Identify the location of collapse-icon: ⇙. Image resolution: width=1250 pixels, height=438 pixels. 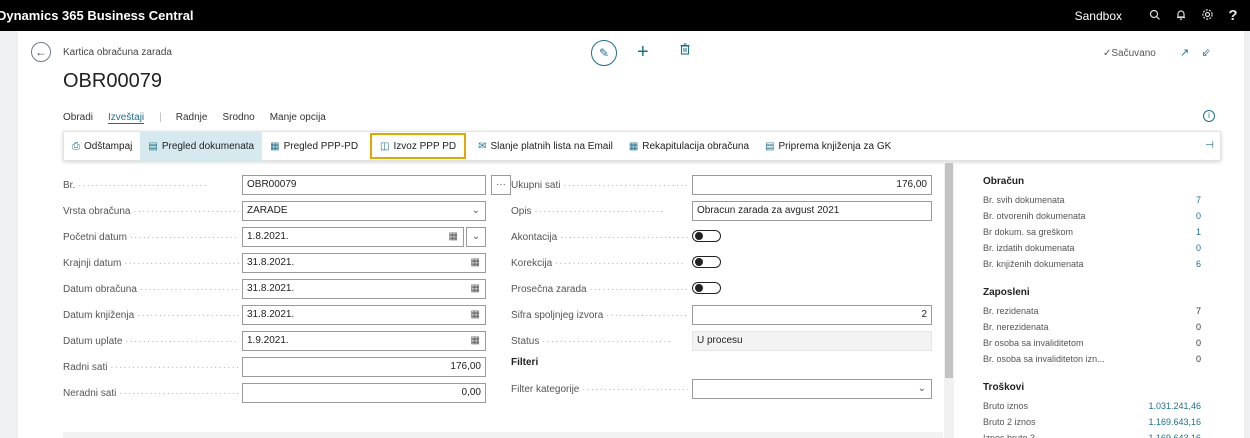
(1205, 53).